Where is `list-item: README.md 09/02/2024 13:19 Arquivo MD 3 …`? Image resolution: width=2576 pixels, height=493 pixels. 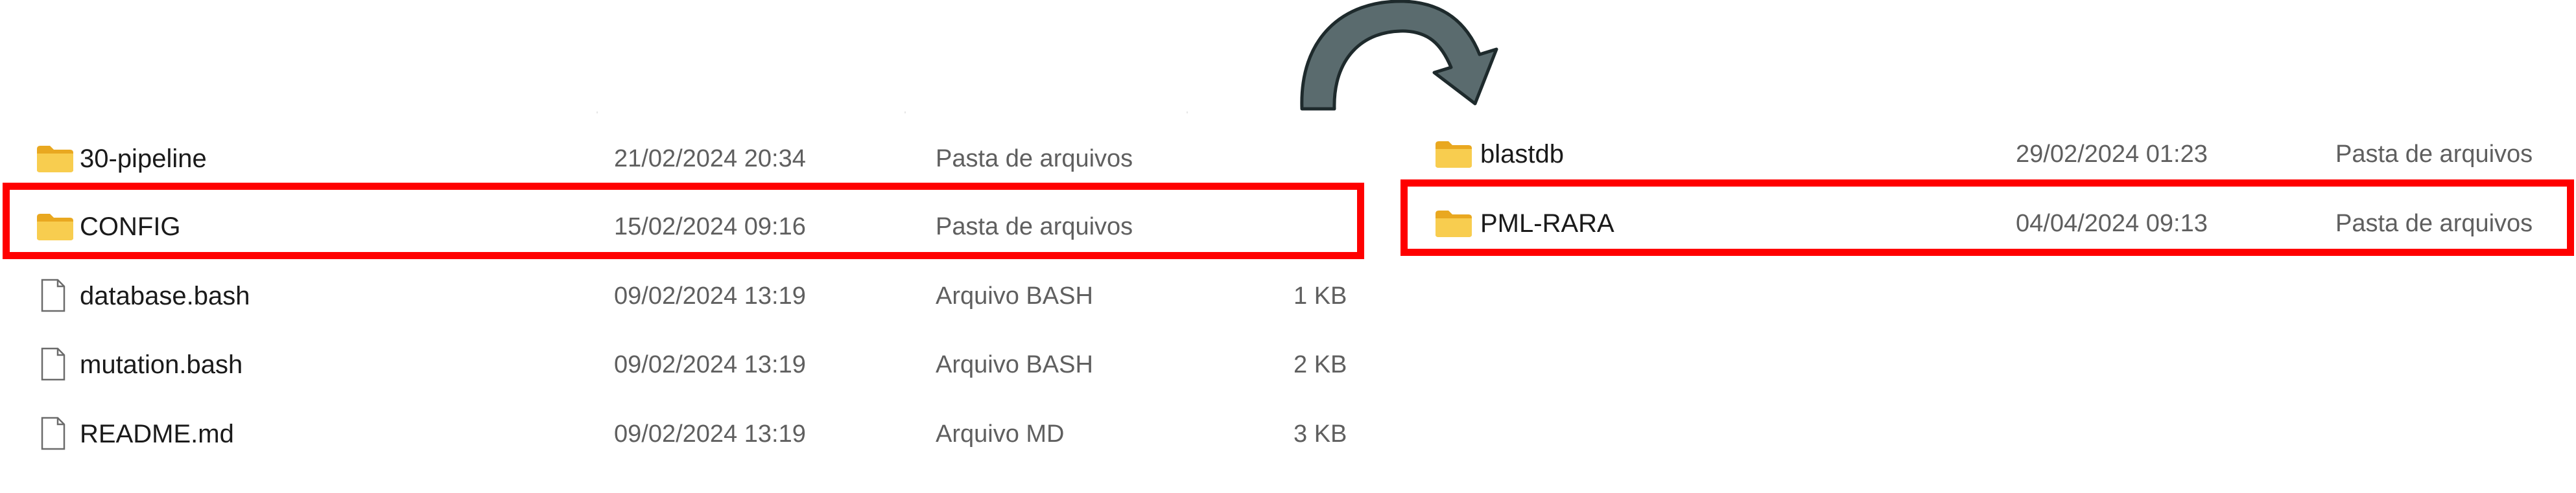
list-item: README.md 09/02/2024 13:19 Arquivo MD 3 … is located at coordinates (691, 434).